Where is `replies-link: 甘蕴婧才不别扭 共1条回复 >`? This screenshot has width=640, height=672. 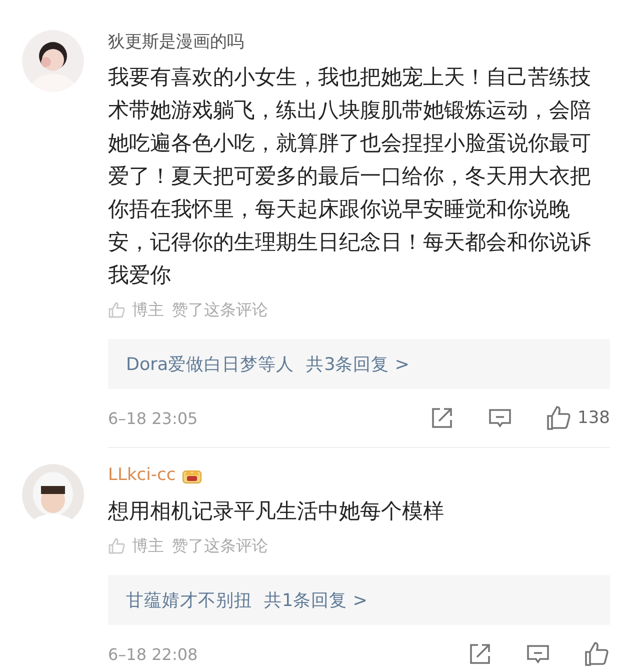
replies-link: 甘蕴婧才不别扭 共1条回复 > is located at coordinates (359, 600).